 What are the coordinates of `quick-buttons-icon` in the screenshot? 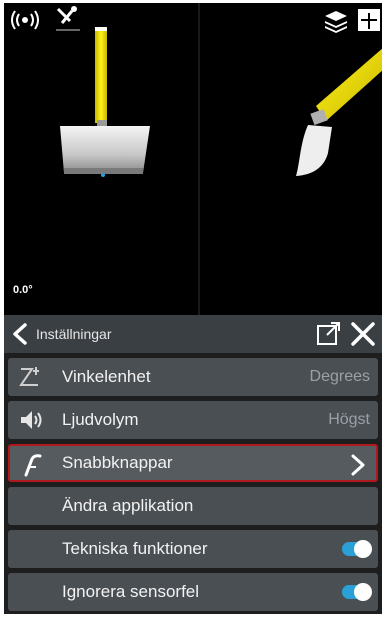 It's located at (33, 465).